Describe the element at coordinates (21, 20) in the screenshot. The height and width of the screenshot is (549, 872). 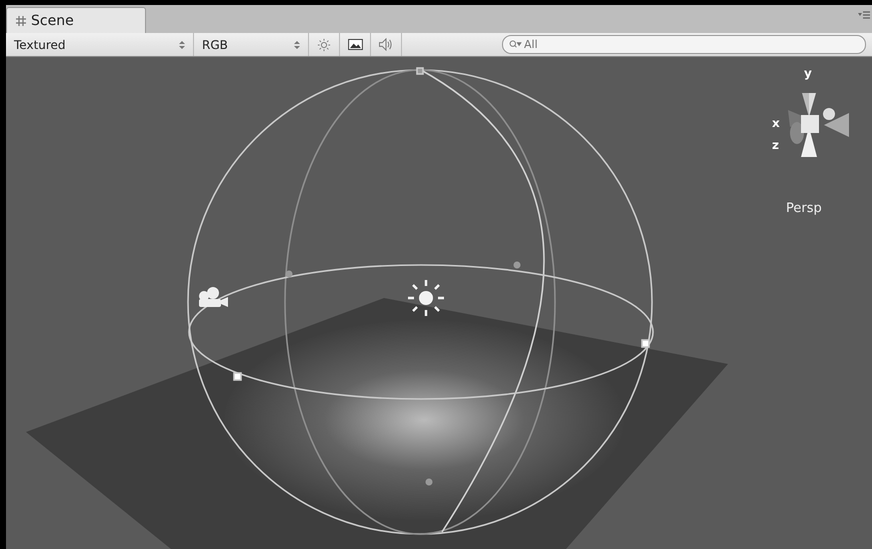
I see `grid-icon` at that location.